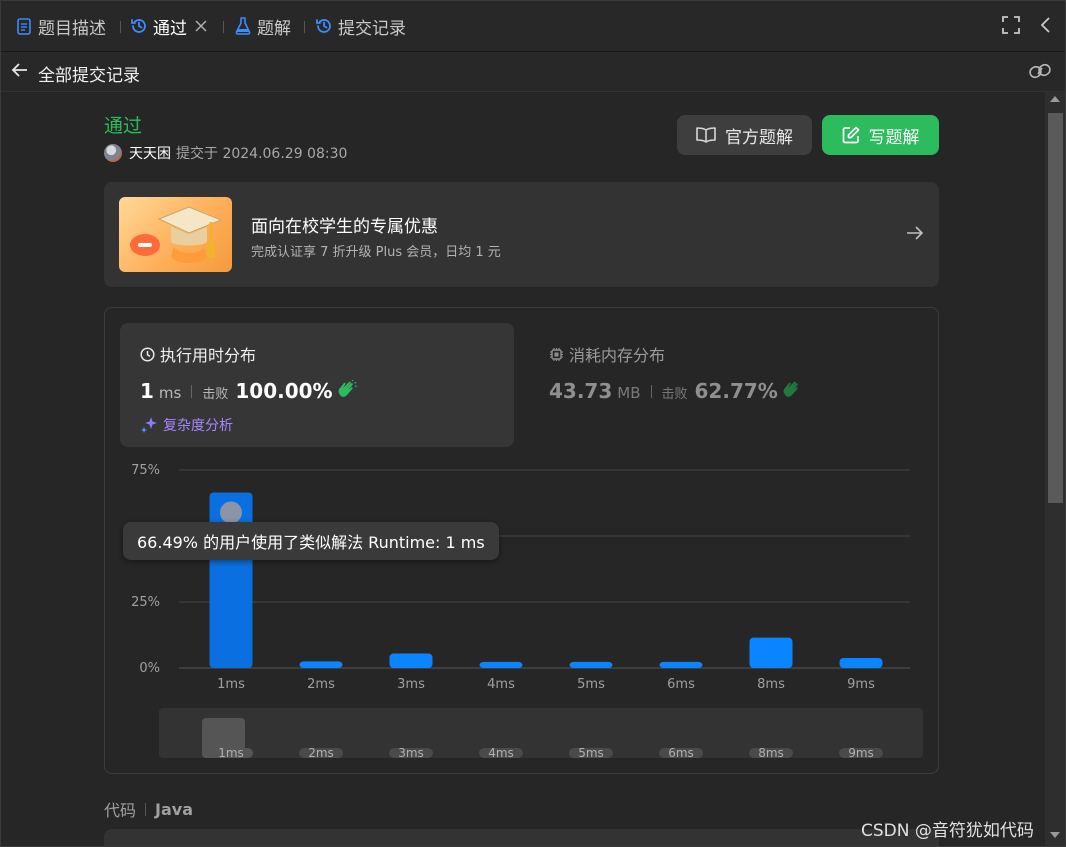 This screenshot has width=1066, height=847. I want to click on document-icon, so click(24, 26).